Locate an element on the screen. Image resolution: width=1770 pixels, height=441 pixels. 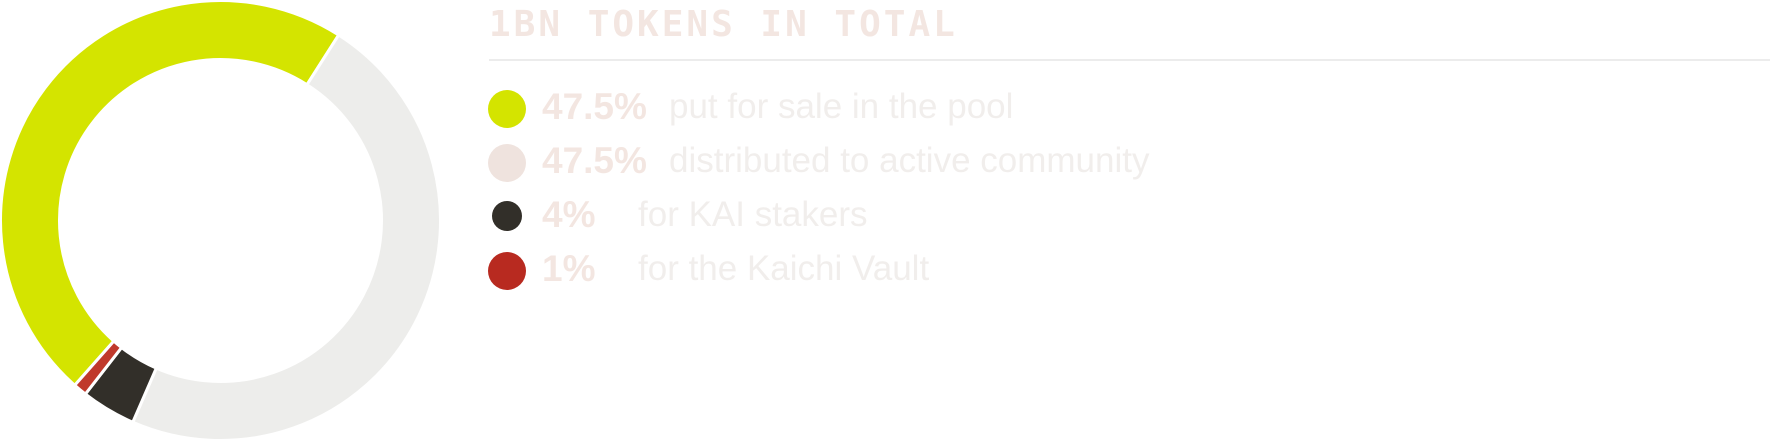
legend-label: distributed to active community is located at coordinates (909, 160).